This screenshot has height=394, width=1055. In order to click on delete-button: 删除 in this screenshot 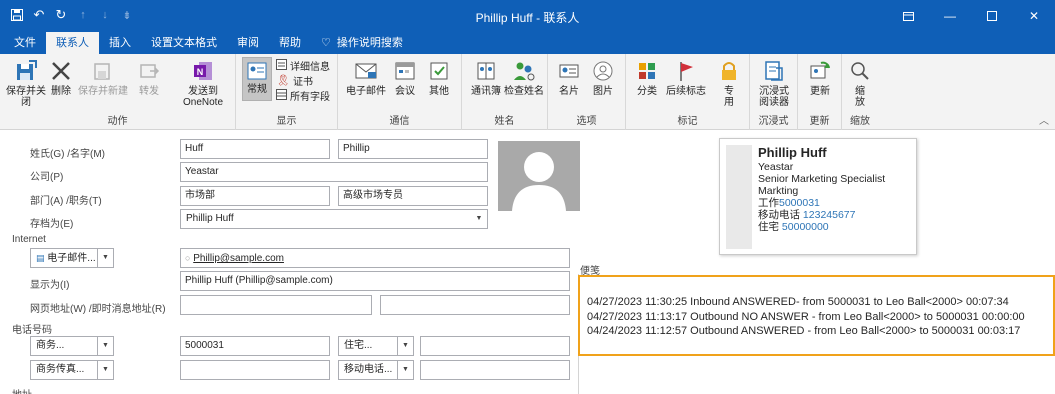, I will do `click(61, 77)`.